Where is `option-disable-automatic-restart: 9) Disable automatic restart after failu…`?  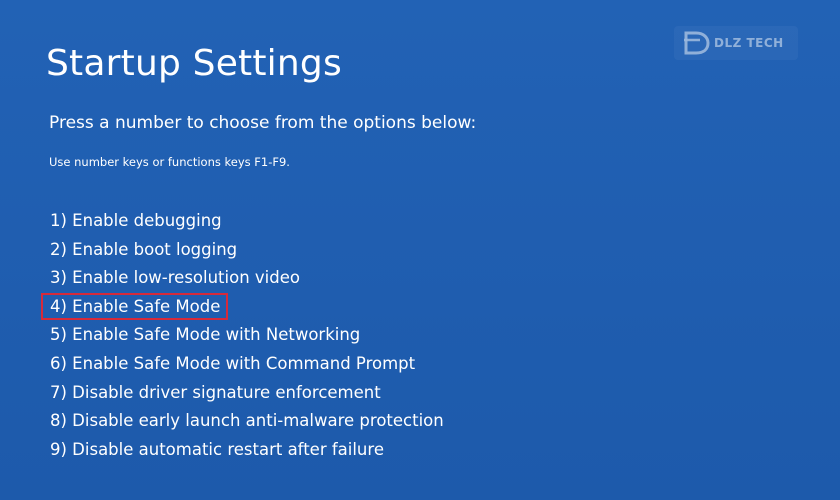 option-disable-automatic-restart: 9) Disable automatic restart after failu… is located at coordinates (247, 450).